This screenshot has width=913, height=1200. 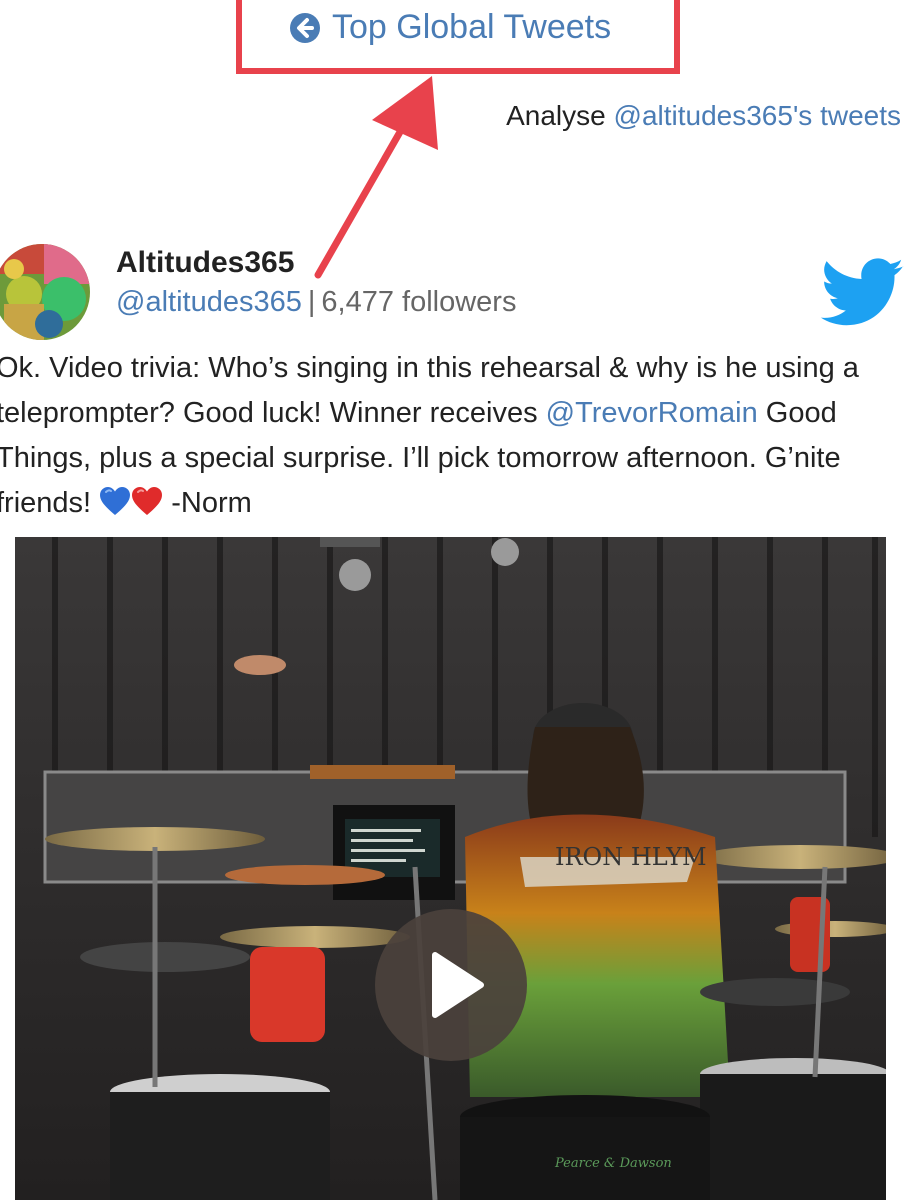 What do you see at coordinates (115, 500) in the screenshot?
I see `blue-heart-icon` at bounding box center [115, 500].